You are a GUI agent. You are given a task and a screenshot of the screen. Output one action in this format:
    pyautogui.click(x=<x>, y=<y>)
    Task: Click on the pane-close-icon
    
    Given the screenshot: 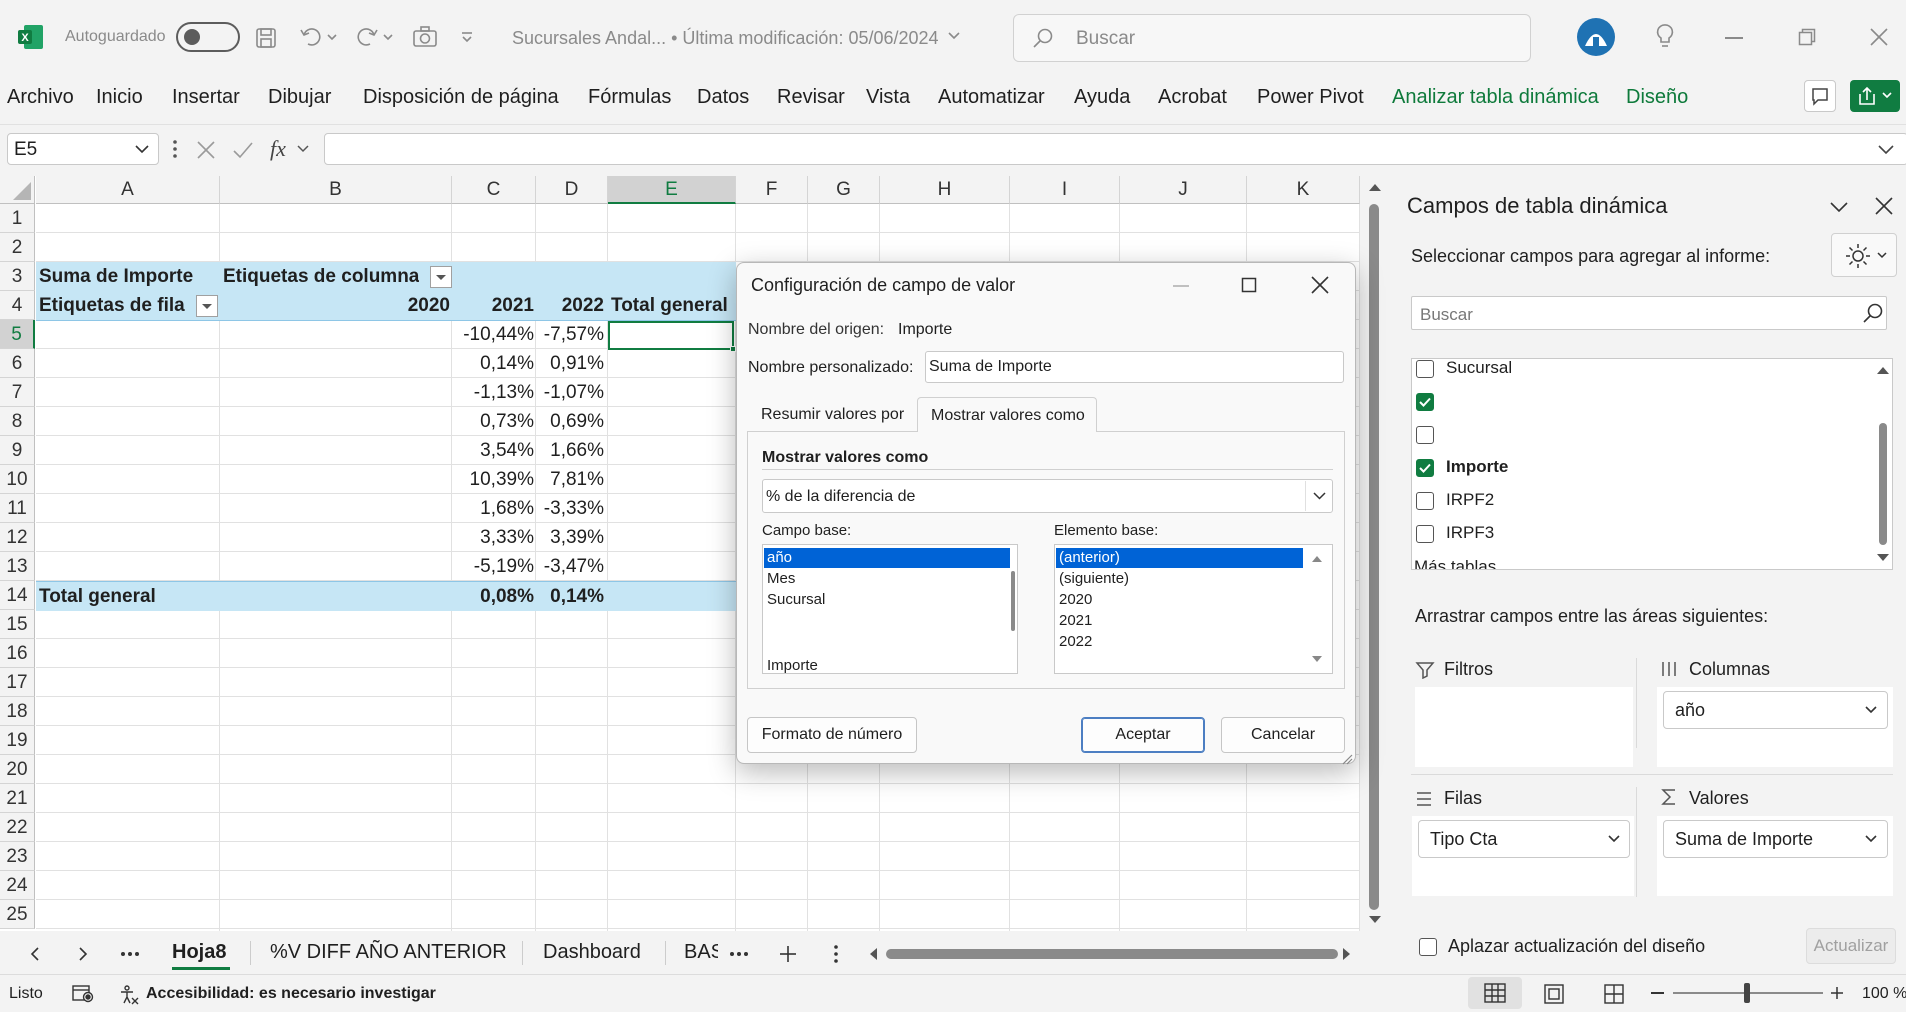 What is the action you would take?
    pyautogui.click(x=1884, y=206)
    